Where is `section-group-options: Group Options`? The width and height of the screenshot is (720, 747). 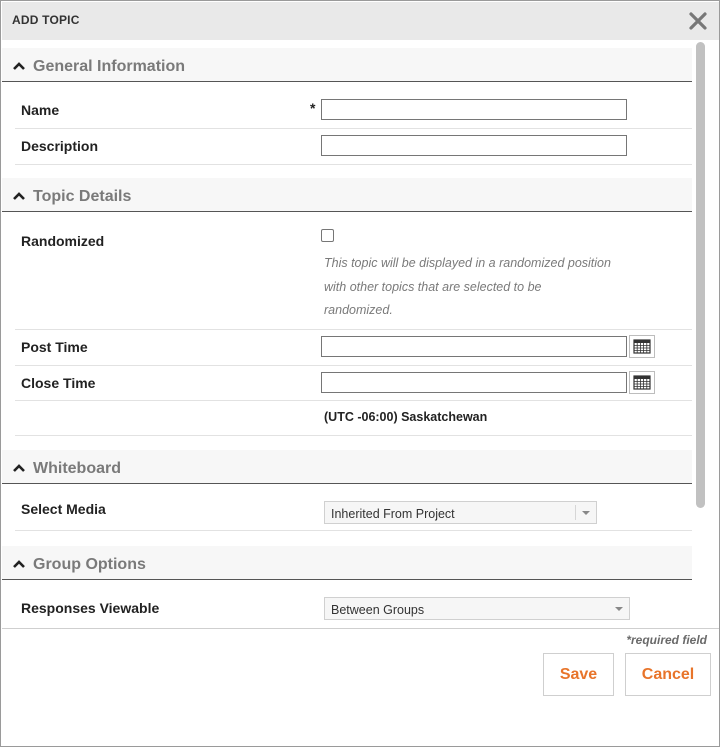
section-group-options: Group Options is located at coordinates (347, 563).